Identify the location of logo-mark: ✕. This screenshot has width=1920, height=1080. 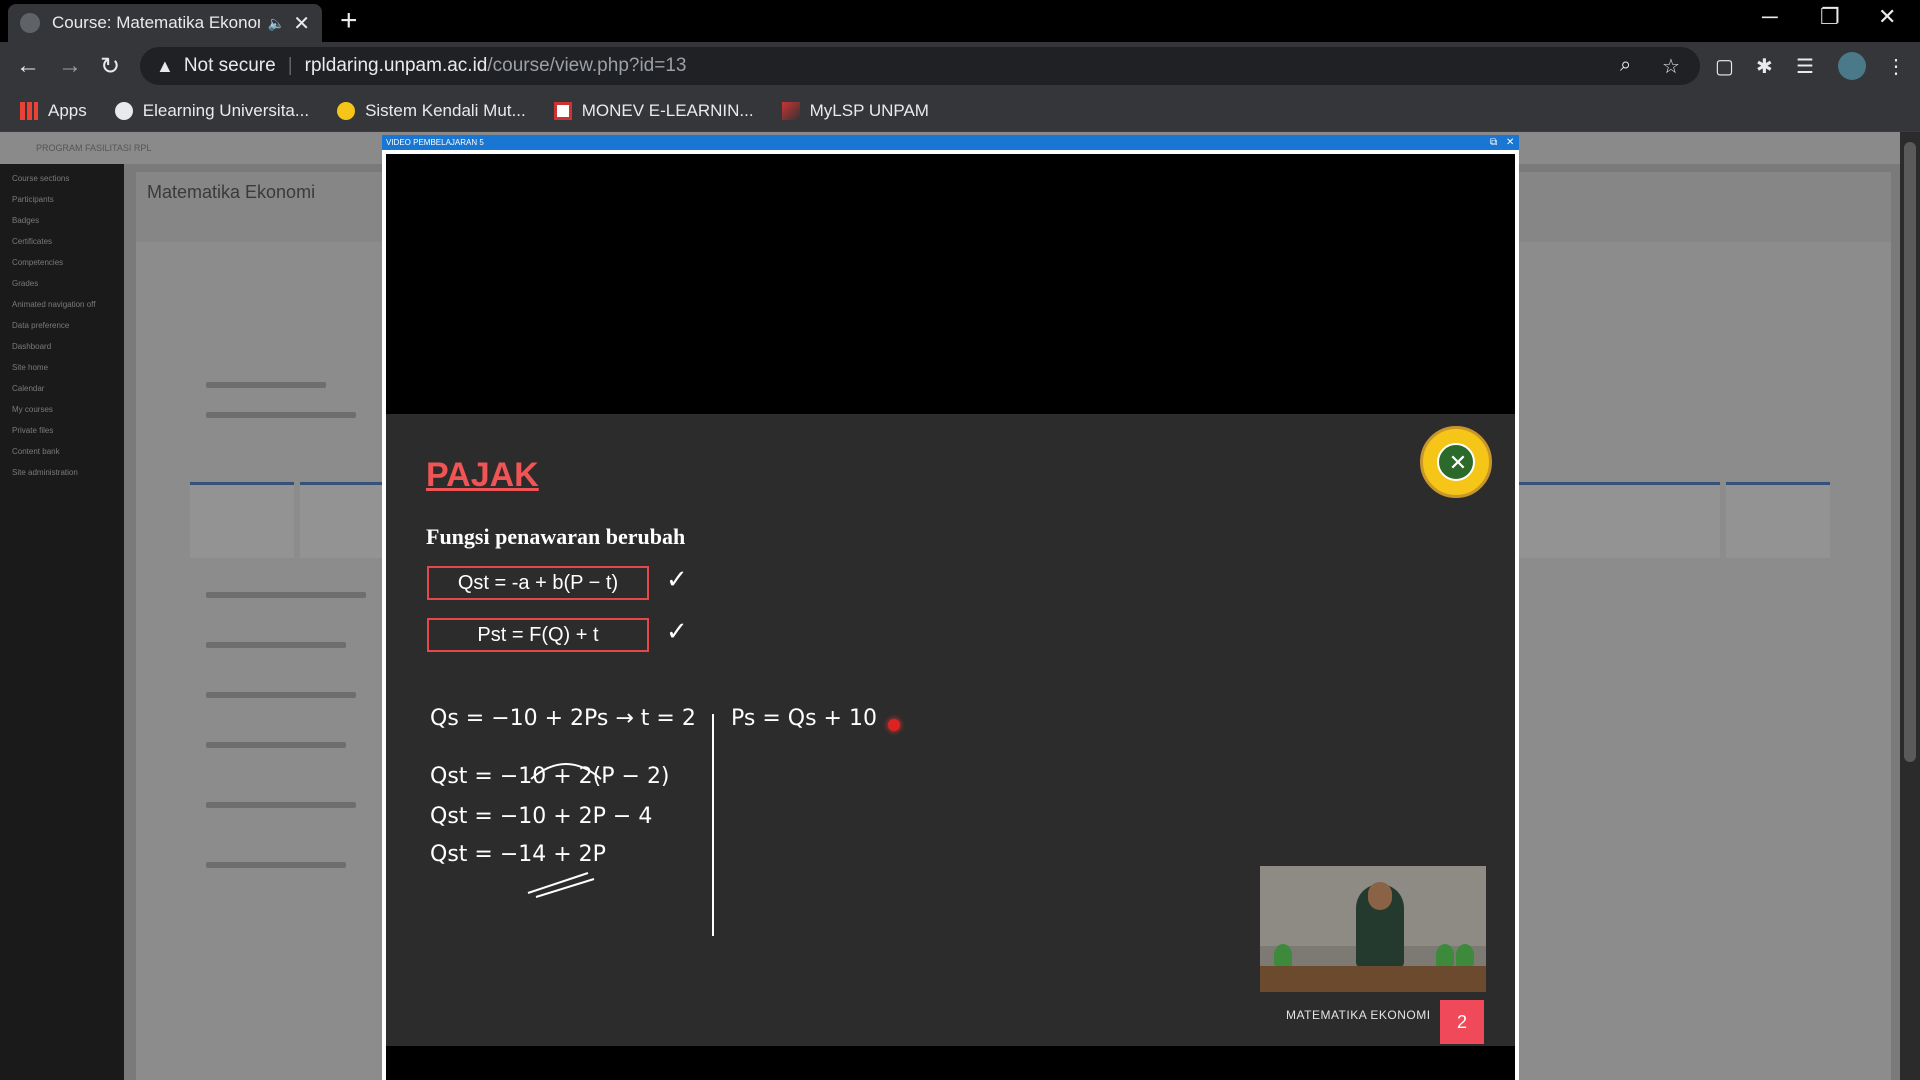
(1458, 462).